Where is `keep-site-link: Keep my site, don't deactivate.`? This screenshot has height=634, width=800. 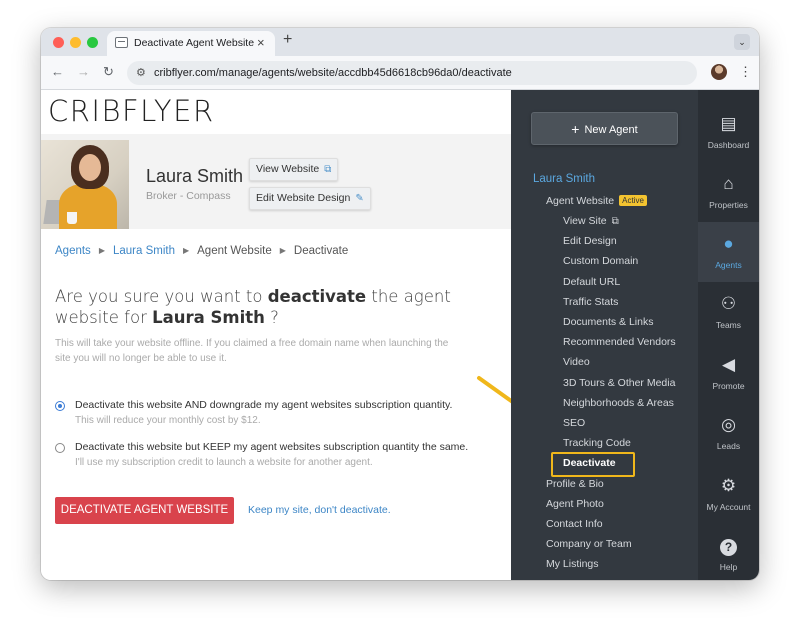 keep-site-link: Keep my site, don't deactivate. is located at coordinates (319, 510).